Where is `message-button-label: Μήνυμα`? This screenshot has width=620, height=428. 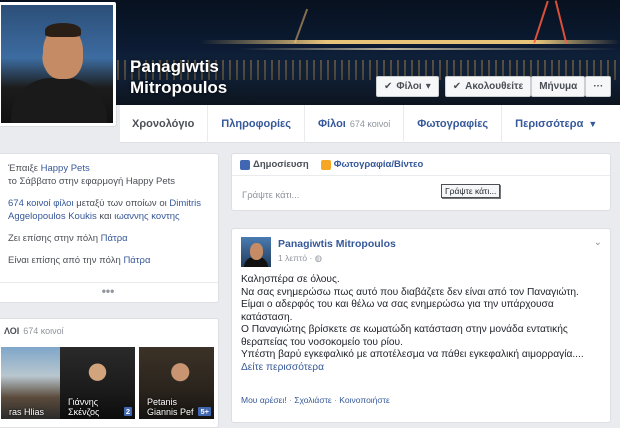 message-button-label: Μήνυμα is located at coordinates (558, 86).